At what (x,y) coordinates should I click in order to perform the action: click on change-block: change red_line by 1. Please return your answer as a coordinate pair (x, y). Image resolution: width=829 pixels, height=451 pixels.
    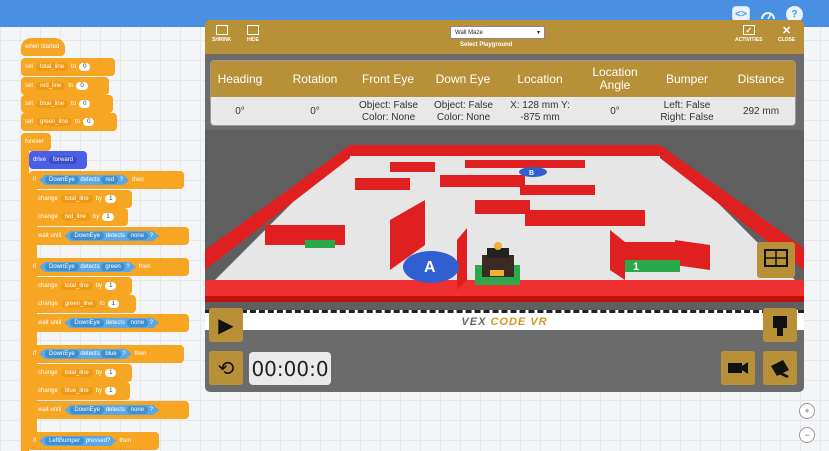
    Looking at the image, I should click on (81, 217).